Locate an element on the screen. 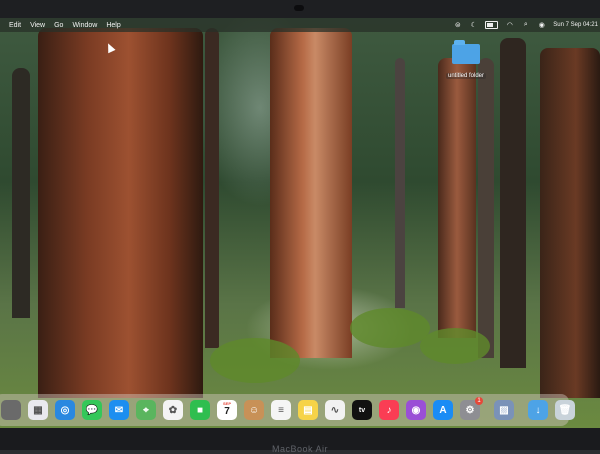 This screenshot has height=454, width=600. maps-icon: ⌖ is located at coordinates (146, 410).